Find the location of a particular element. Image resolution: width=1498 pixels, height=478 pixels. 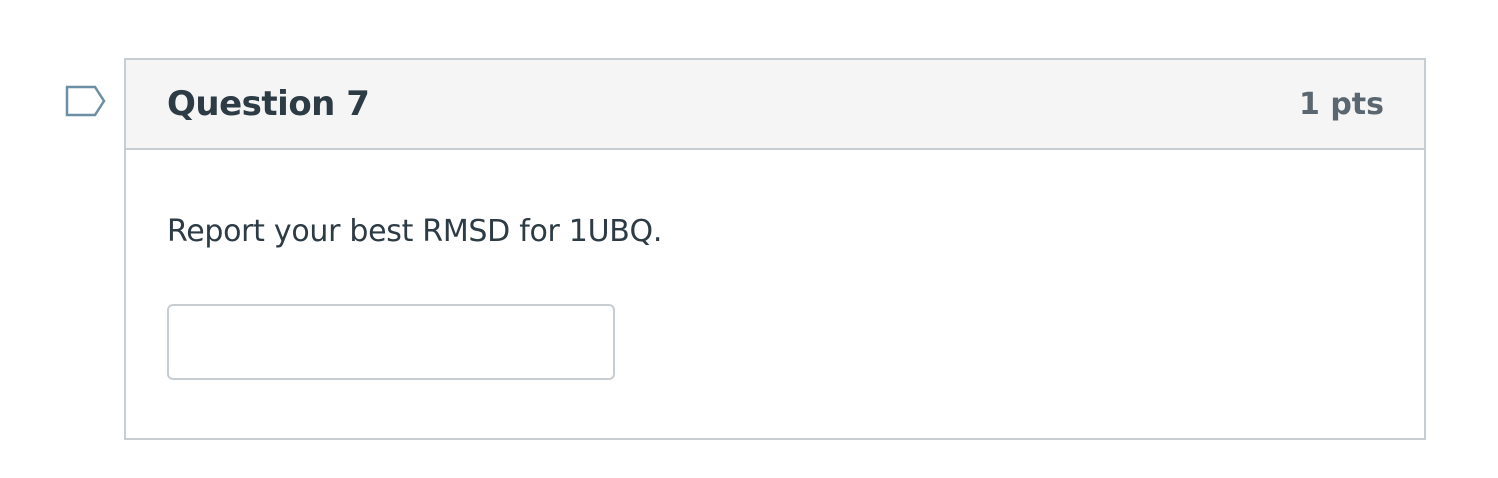

question-title: Question 7 is located at coordinates (268, 104).